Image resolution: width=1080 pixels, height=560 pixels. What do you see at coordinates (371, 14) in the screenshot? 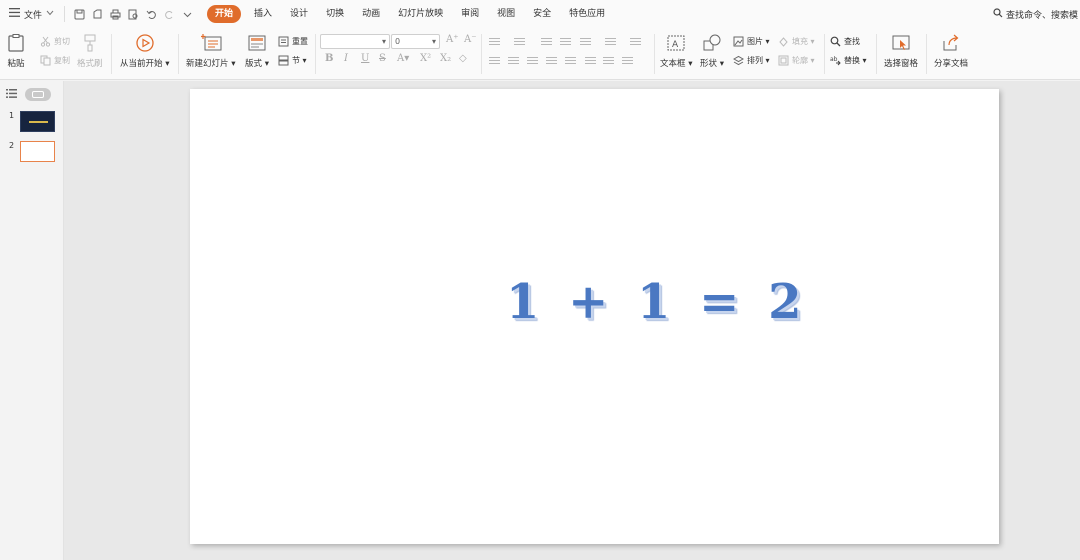
I see `tab-animation: 动画` at bounding box center [371, 14].